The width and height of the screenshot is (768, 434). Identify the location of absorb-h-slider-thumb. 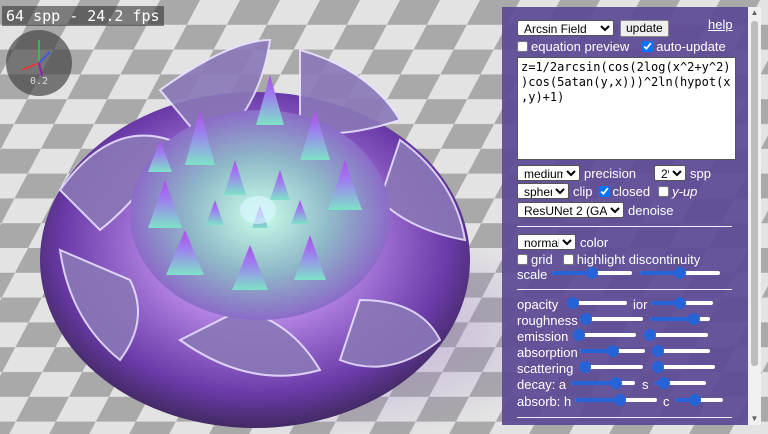
(619, 400).